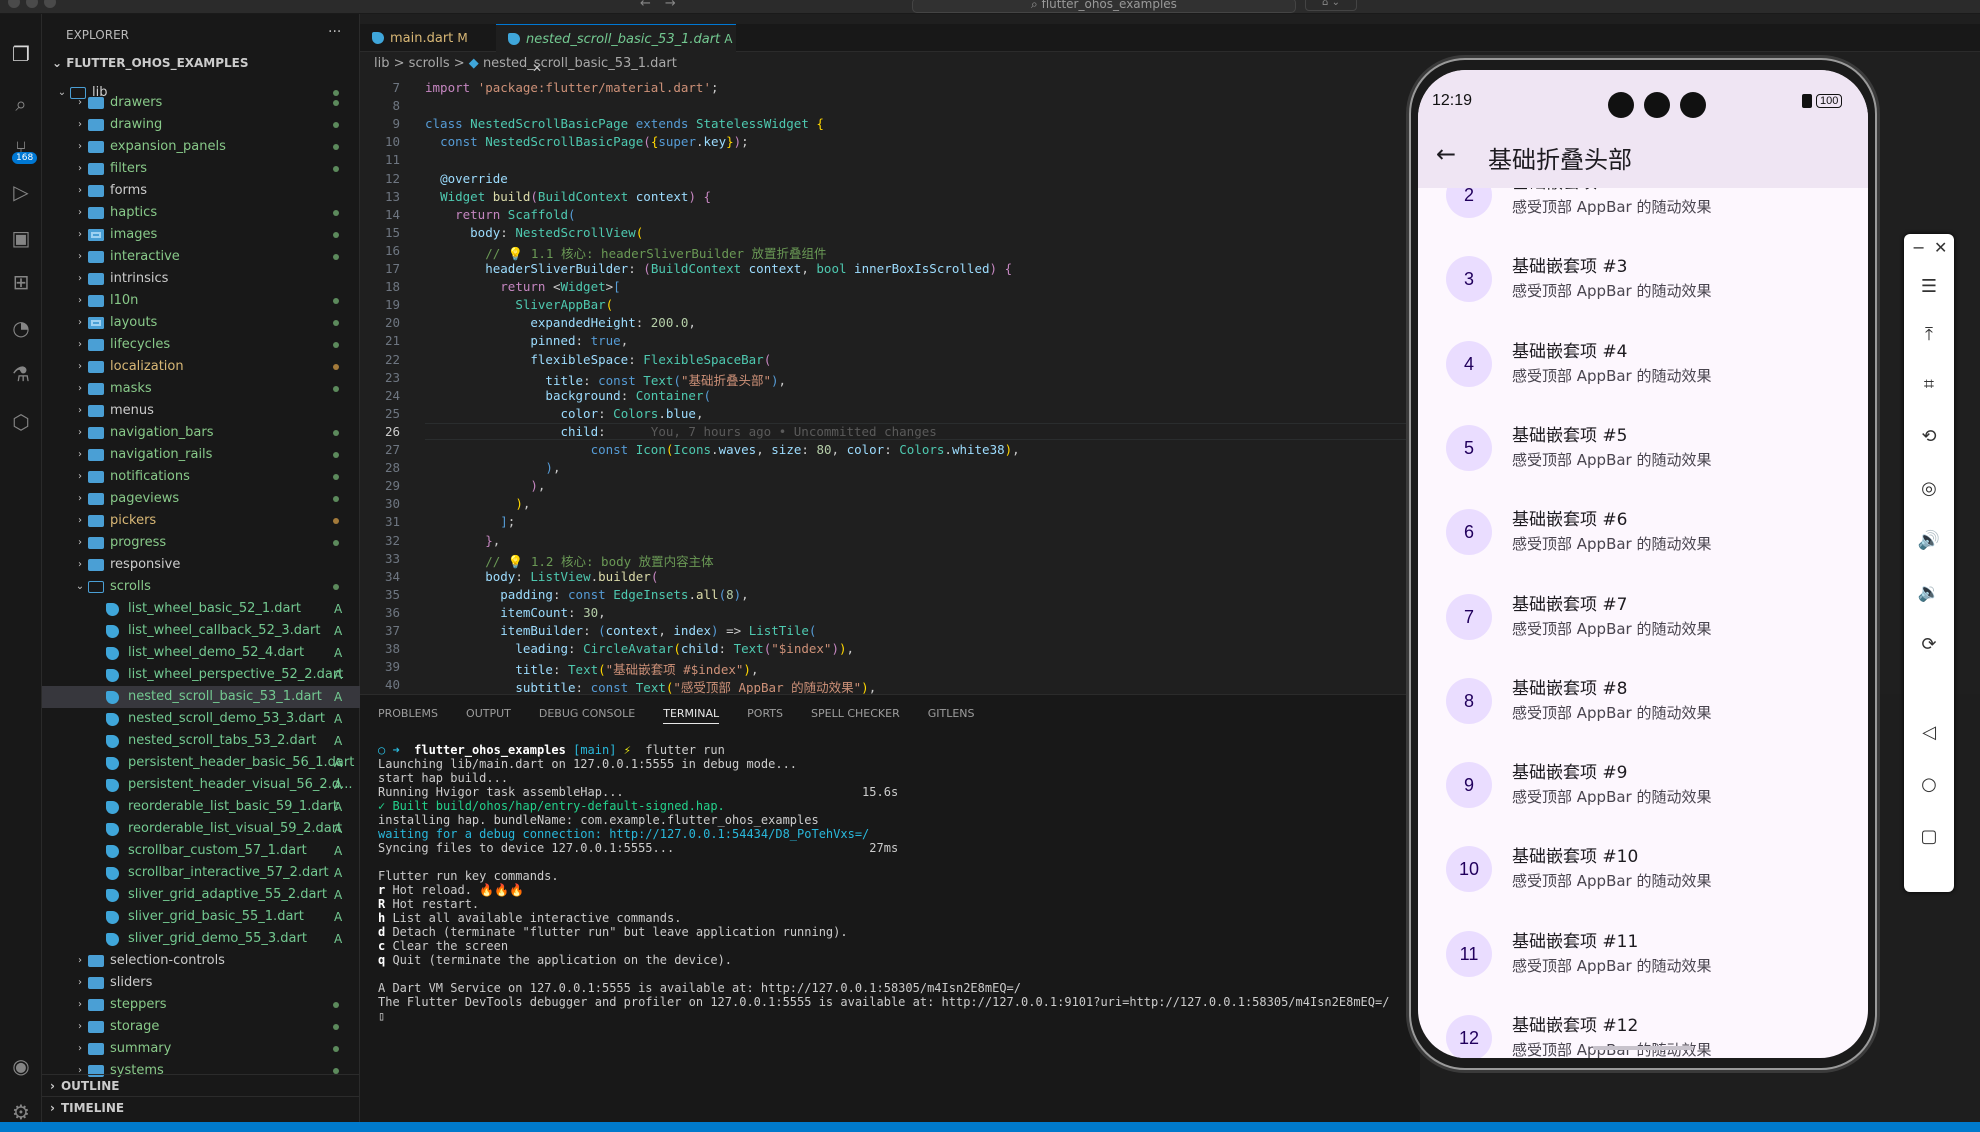 The height and width of the screenshot is (1132, 1980). What do you see at coordinates (201, 741) in the screenshot?
I see `file-item: nested_scroll_tabs_53_2.dart A` at bounding box center [201, 741].